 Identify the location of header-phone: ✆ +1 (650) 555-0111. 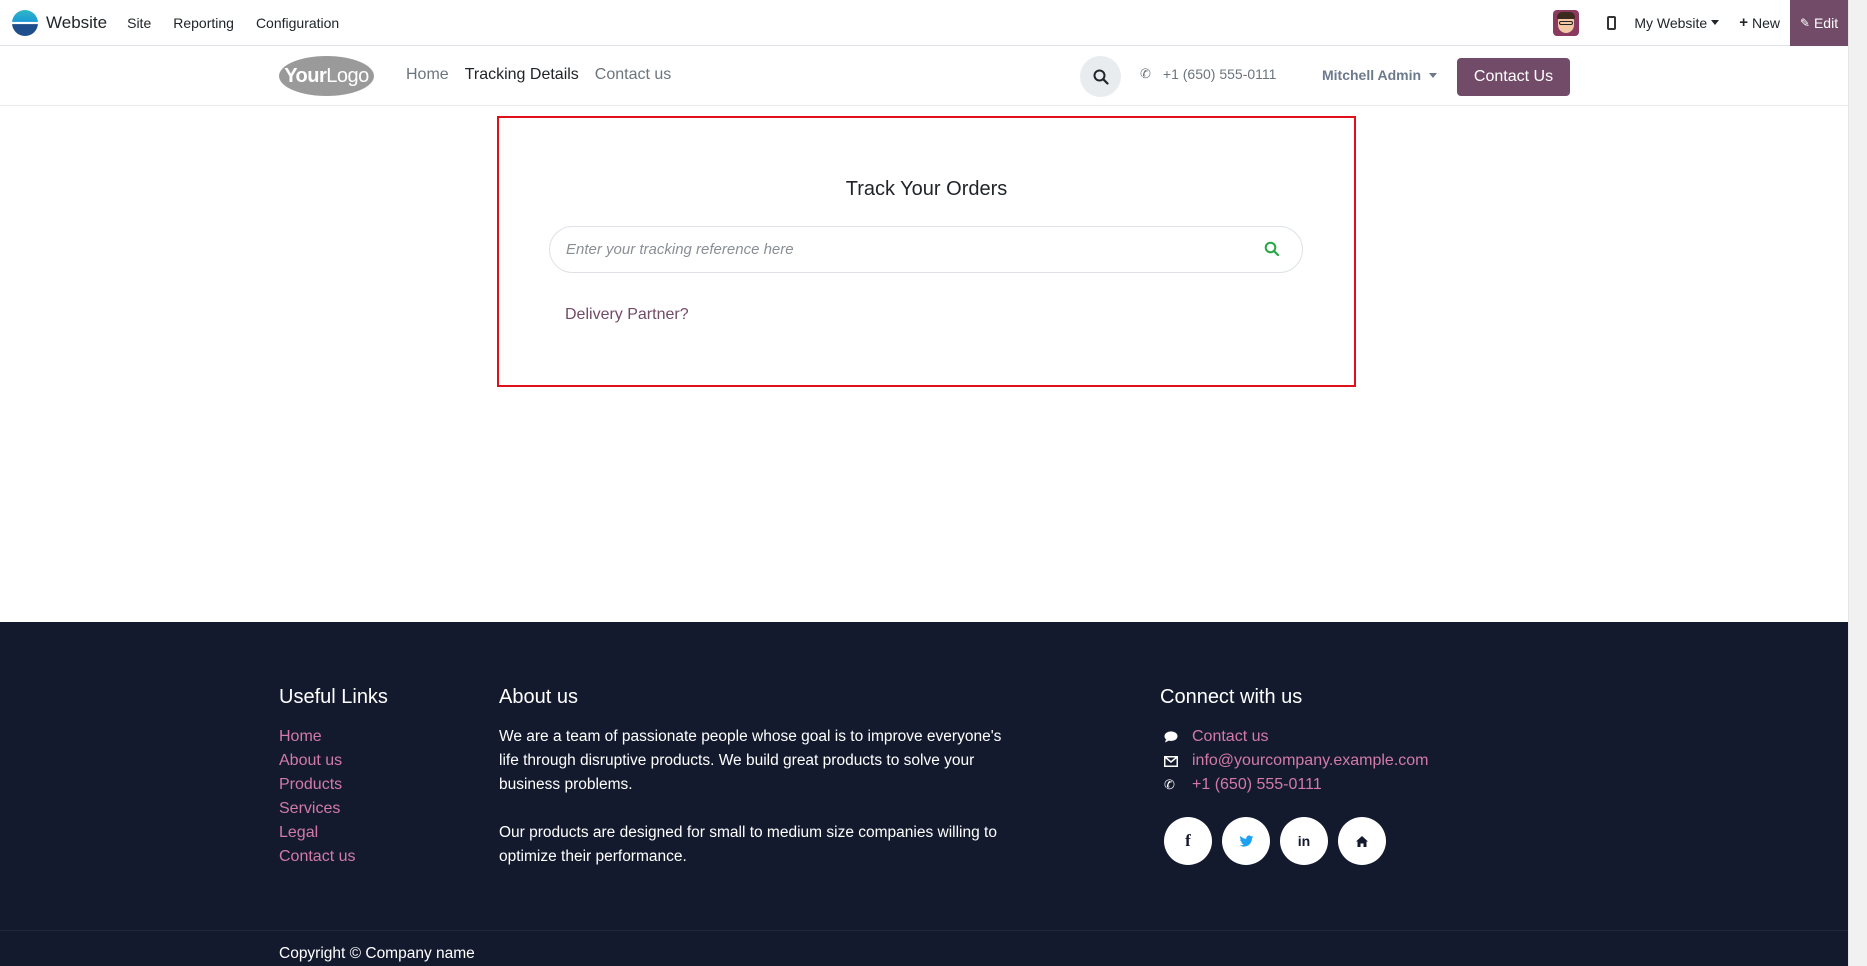
(1208, 74).